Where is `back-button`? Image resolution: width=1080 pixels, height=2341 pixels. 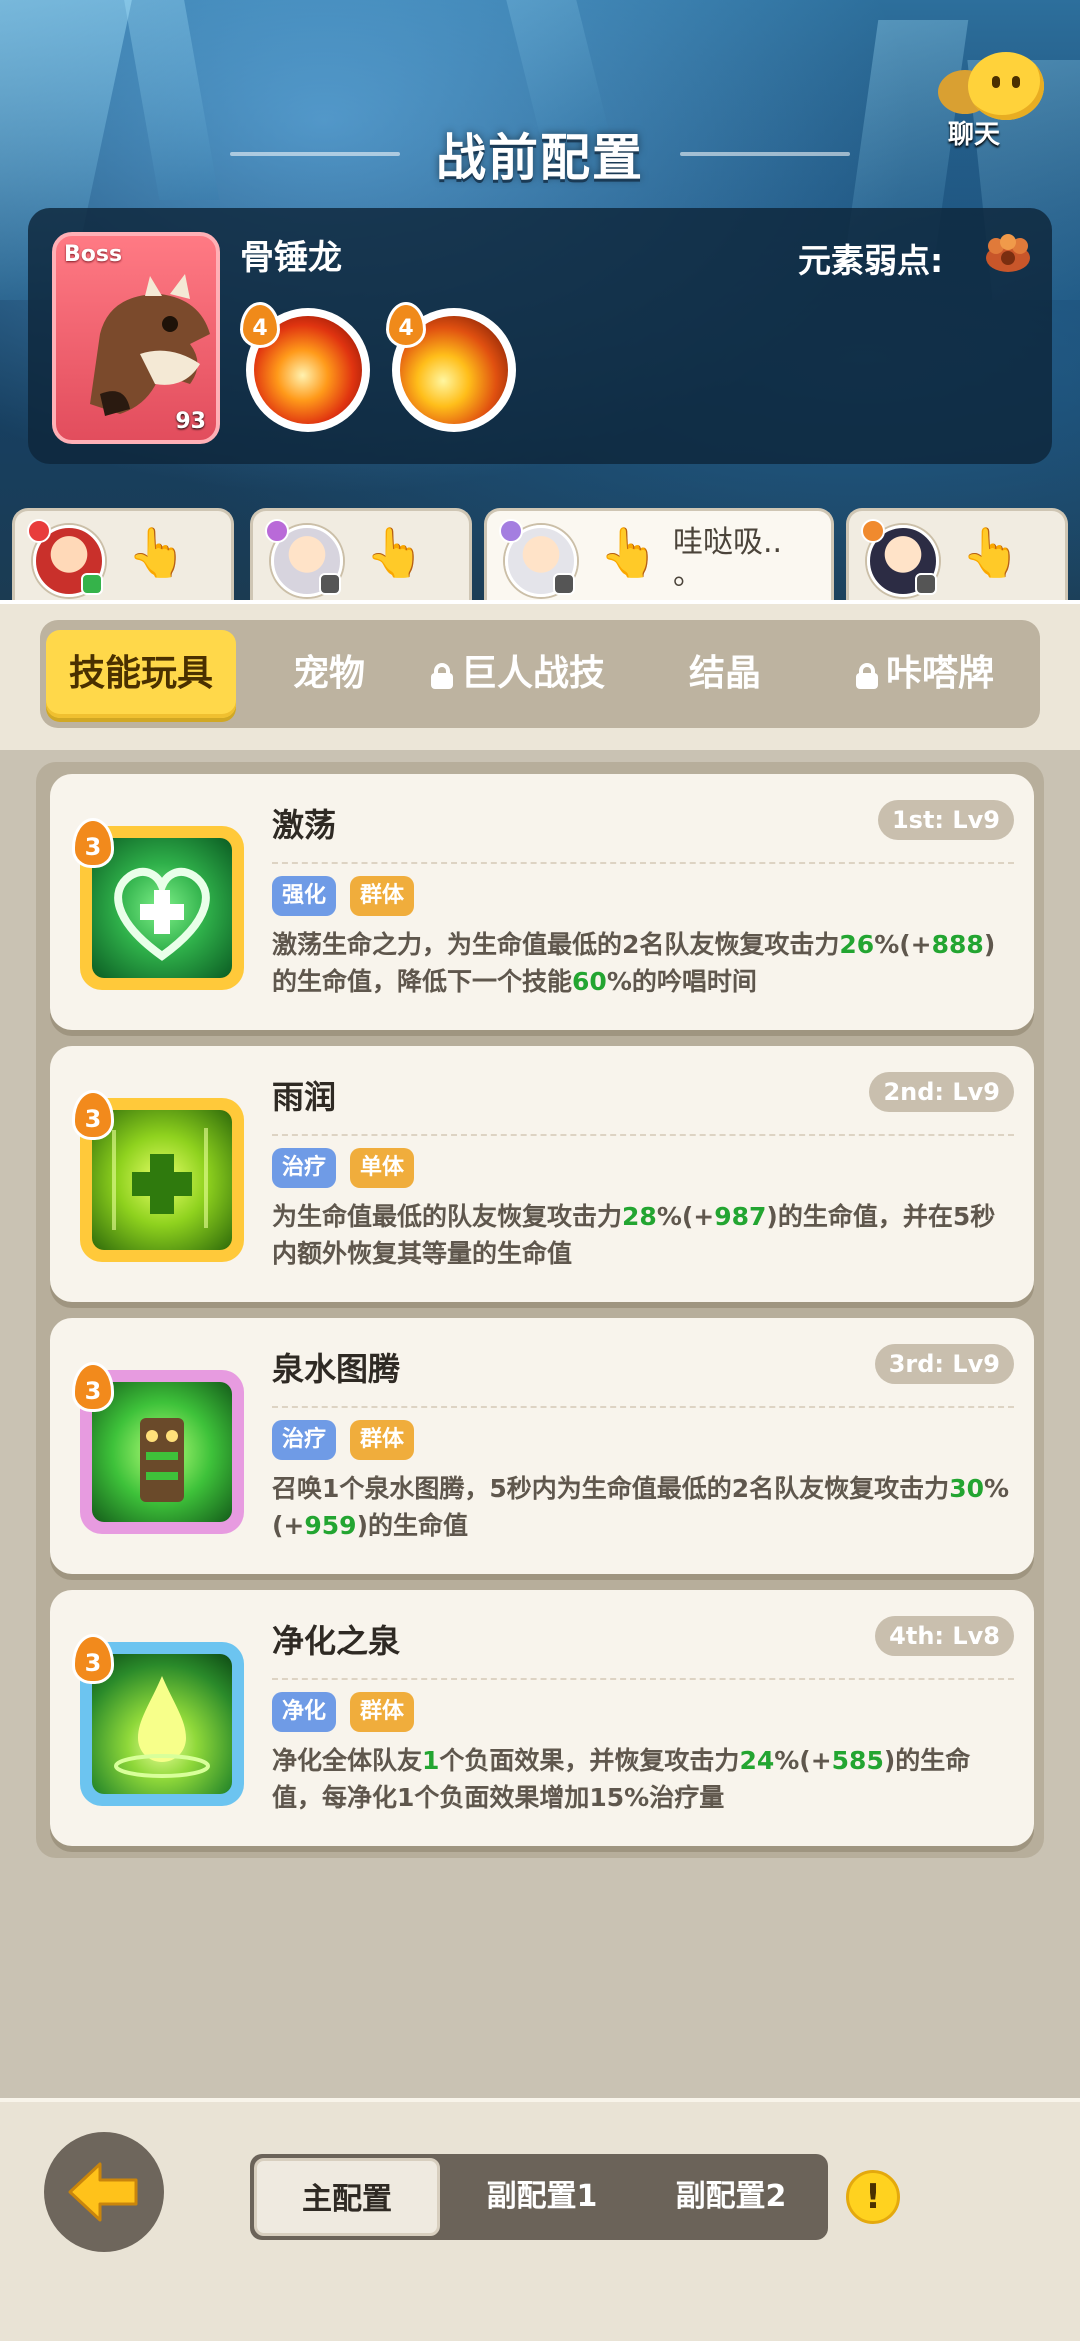
back-button is located at coordinates (104, 2192).